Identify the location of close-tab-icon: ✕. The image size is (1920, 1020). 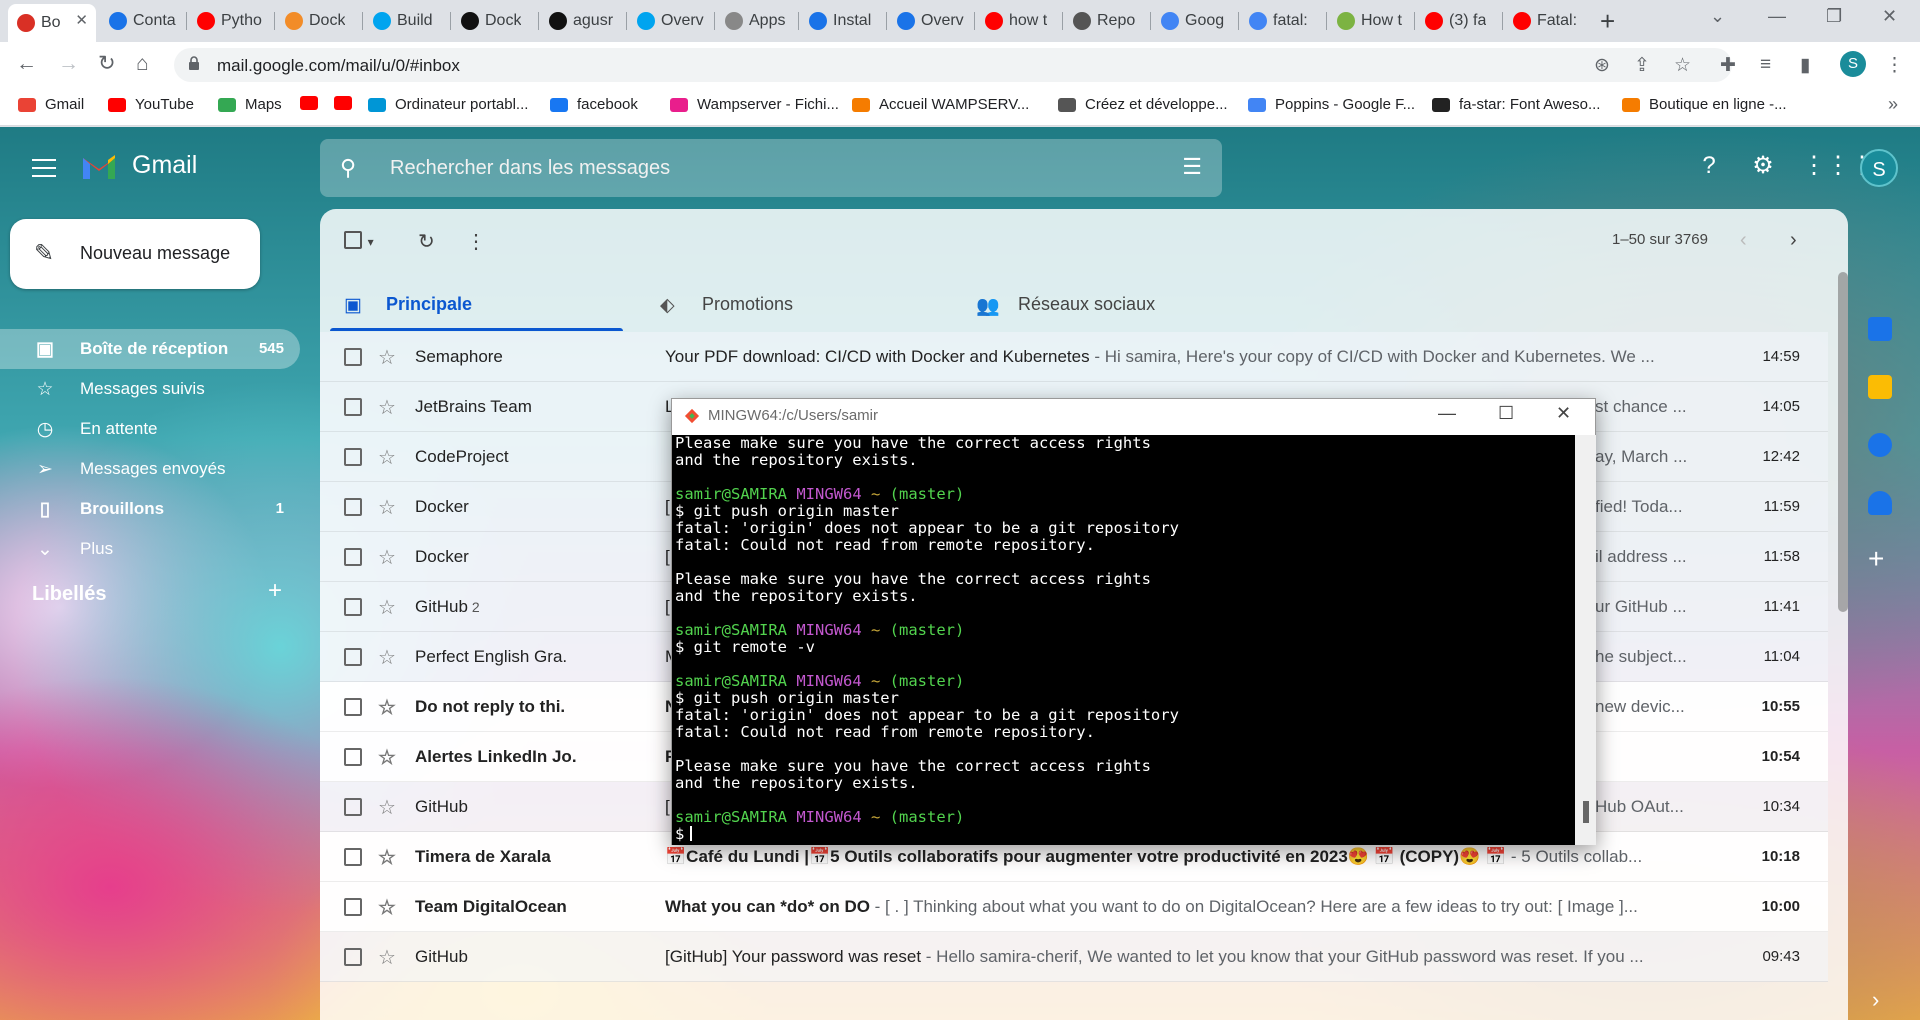
(81, 20).